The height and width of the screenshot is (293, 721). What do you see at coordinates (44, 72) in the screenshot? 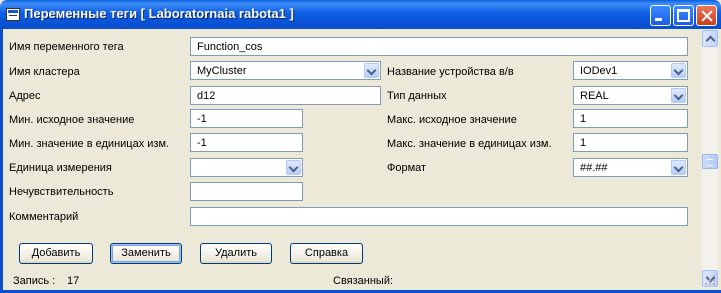
I see `cluster-label: Имя кластера` at bounding box center [44, 72].